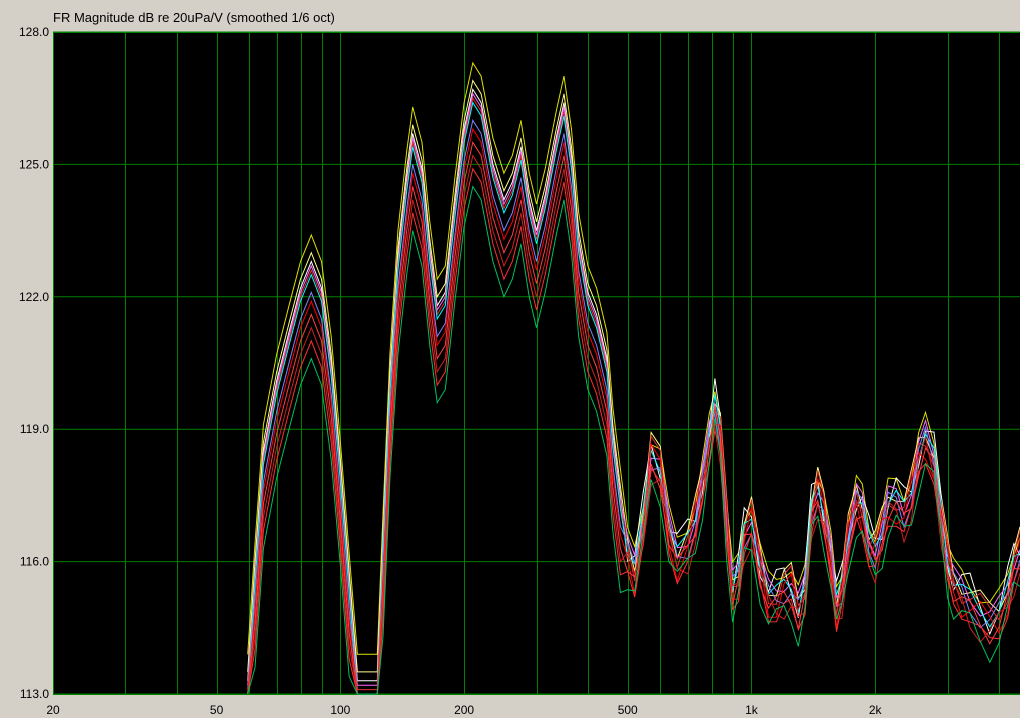  What do you see at coordinates (34, 164) in the screenshot?
I see `y-tick-label: 125.0` at bounding box center [34, 164].